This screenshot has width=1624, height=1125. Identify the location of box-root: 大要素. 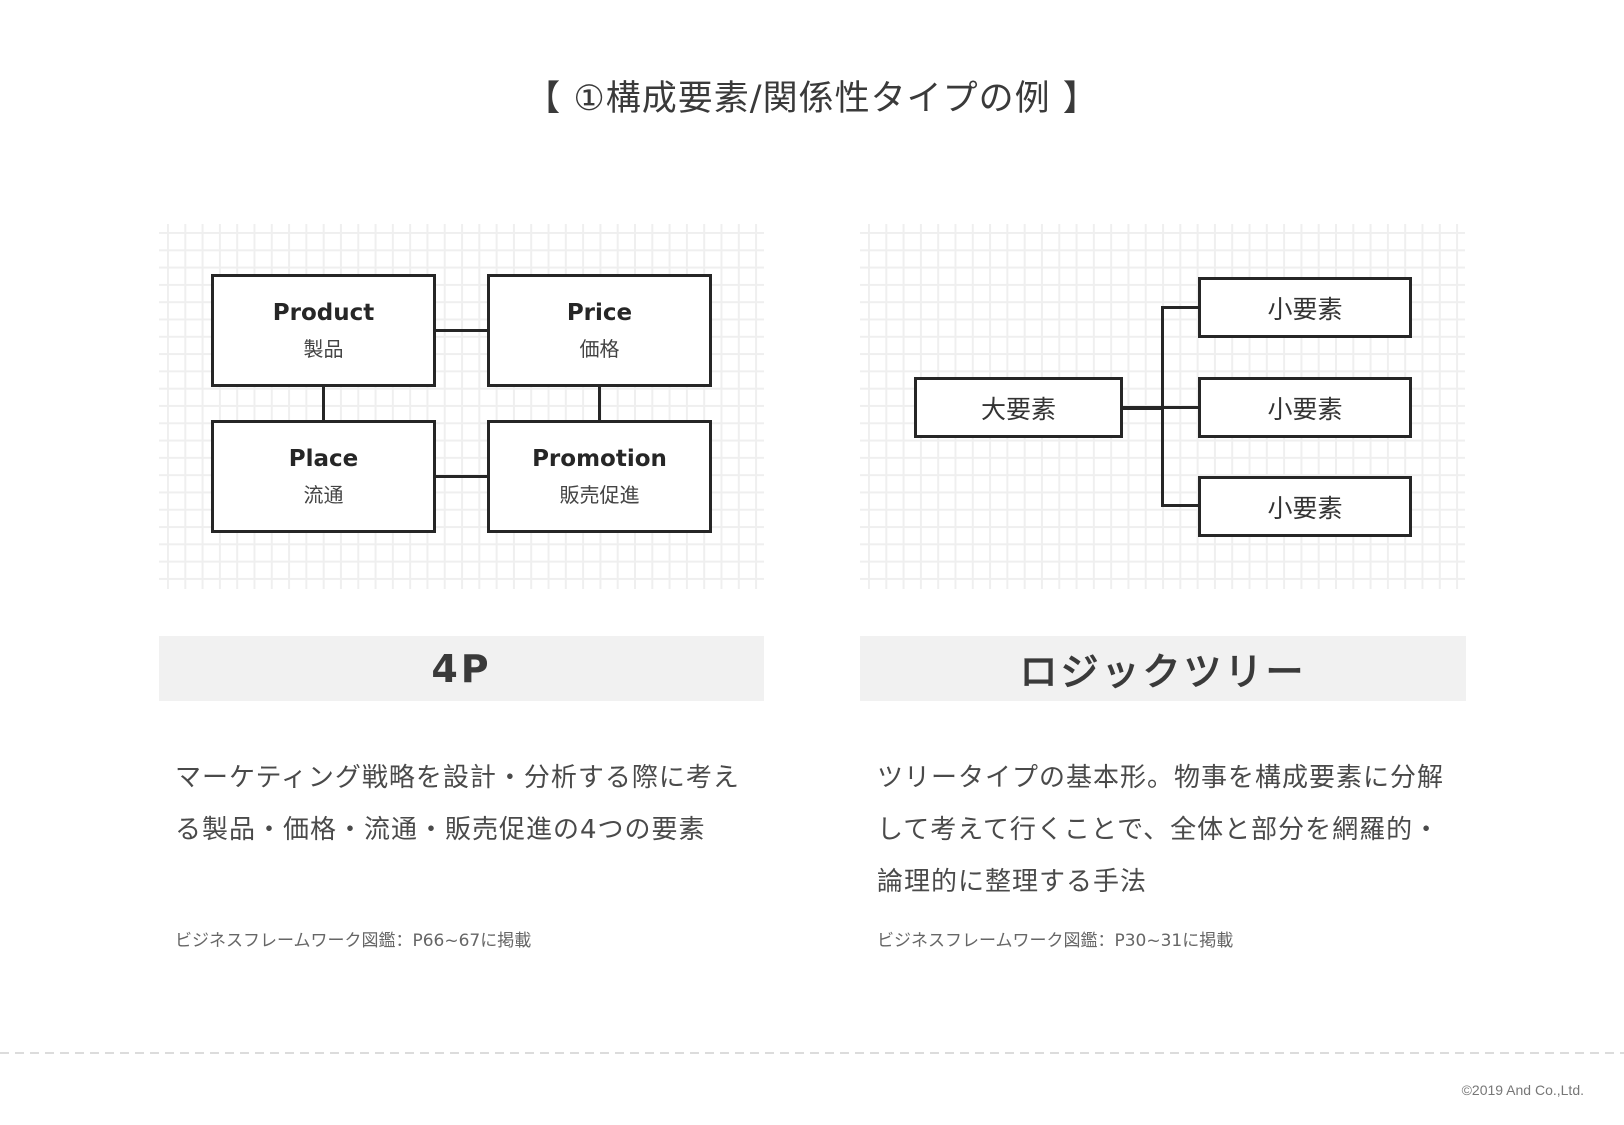
(1018, 407).